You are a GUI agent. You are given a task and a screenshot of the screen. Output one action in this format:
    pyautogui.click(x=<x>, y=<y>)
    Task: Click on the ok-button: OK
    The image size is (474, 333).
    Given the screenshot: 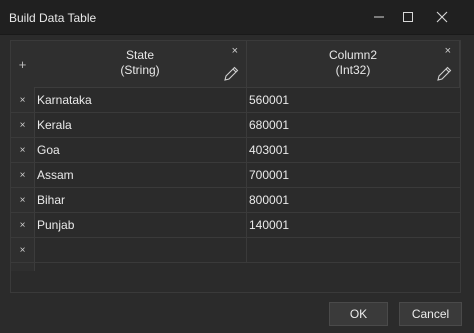 What is the action you would take?
    pyautogui.click(x=358, y=314)
    